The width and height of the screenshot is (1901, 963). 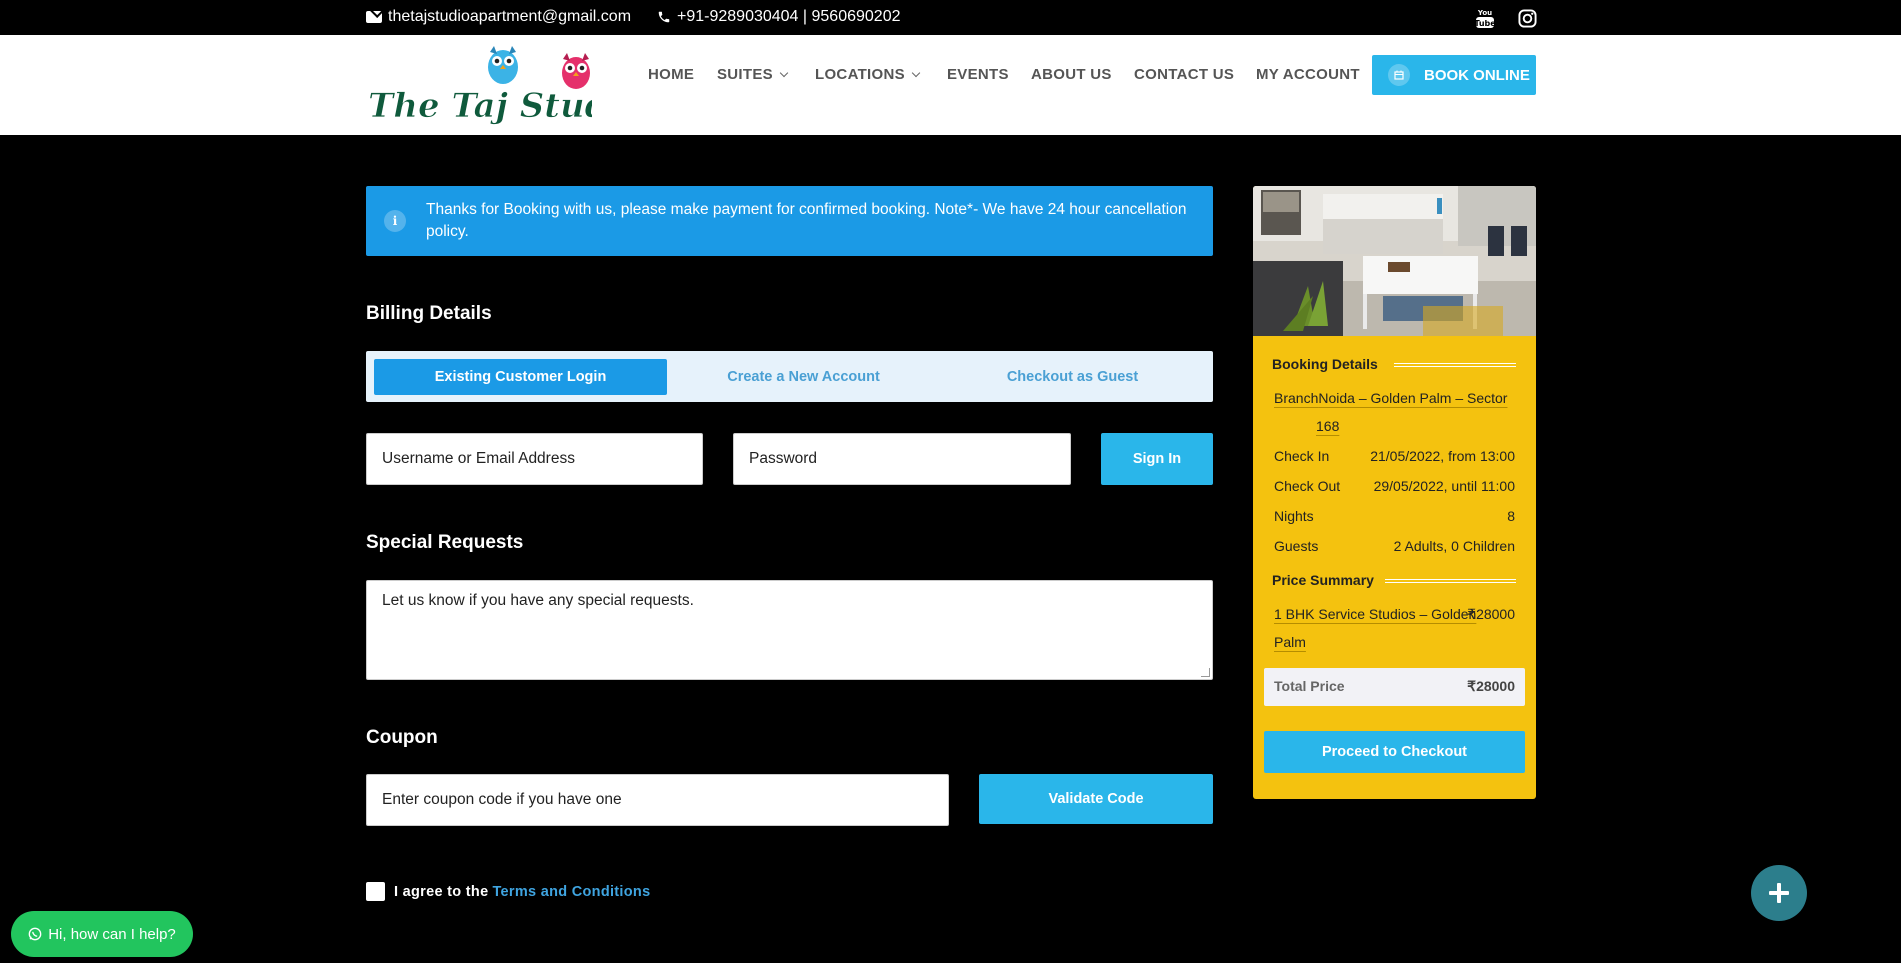 What do you see at coordinates (510, 16) in the screenshot?
I see `email-text: thetajstudioapartment@gmail.com` at bounding box center [510, 16].